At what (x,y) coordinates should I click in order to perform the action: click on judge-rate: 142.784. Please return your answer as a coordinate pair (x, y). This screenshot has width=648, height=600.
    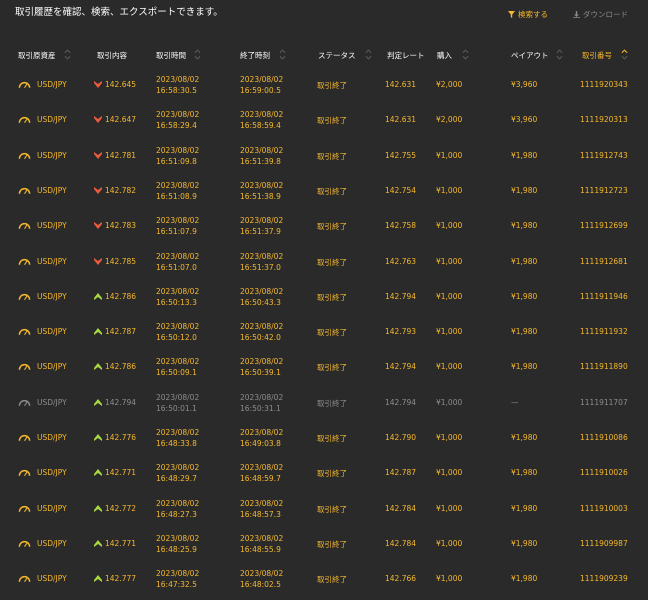
    Looking at the image, I should click on (401, 508).